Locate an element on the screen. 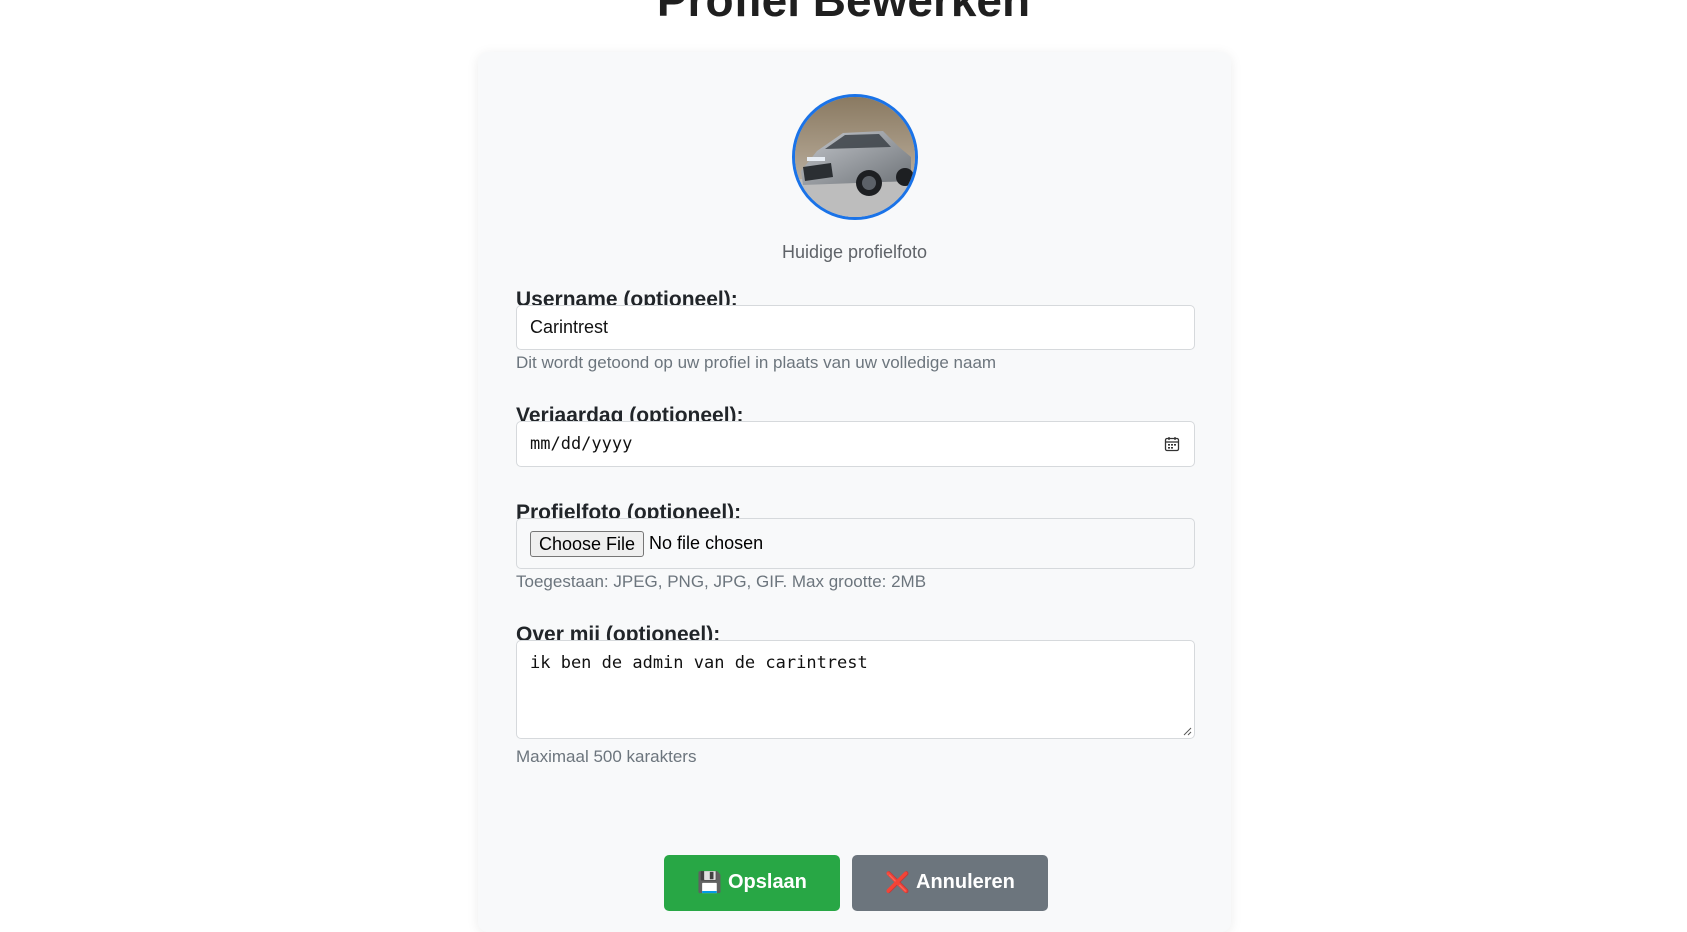 This screenshot has width=1687, height=932. save-button-label: Opslaan is located at coordinates (767, 882).